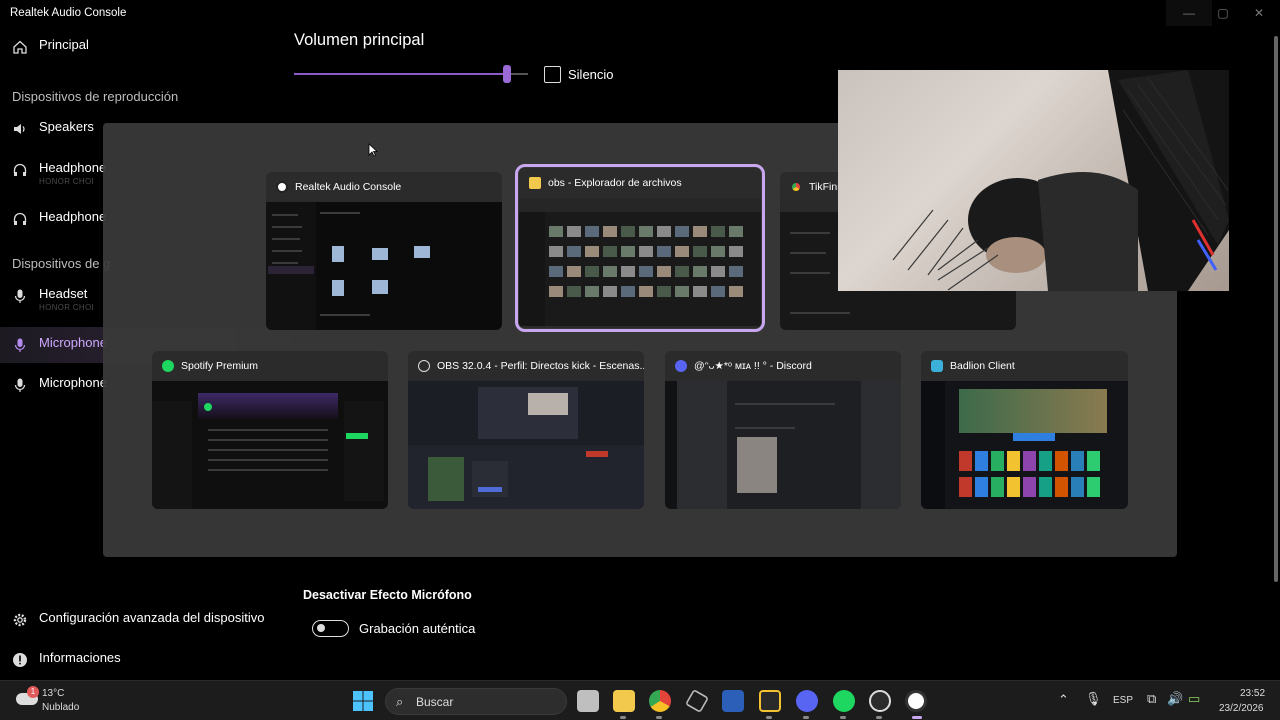 This screenshot has width=1280, height=720. Describe the element at coordinates (65, 701) in the screenshot. I see `weather-widget: 1 13°C Nublado` at that location.